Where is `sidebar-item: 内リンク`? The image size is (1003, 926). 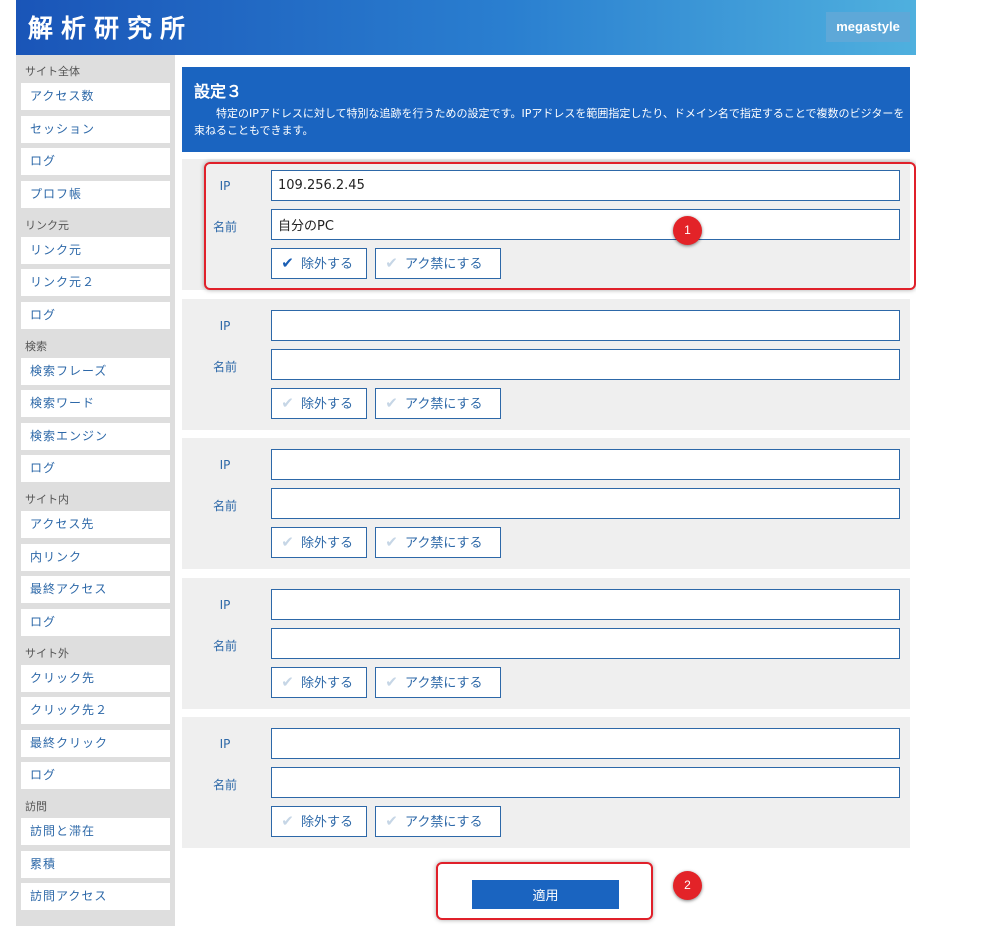
sidebar-item: 内リンク is located at coordinates (95, 557).